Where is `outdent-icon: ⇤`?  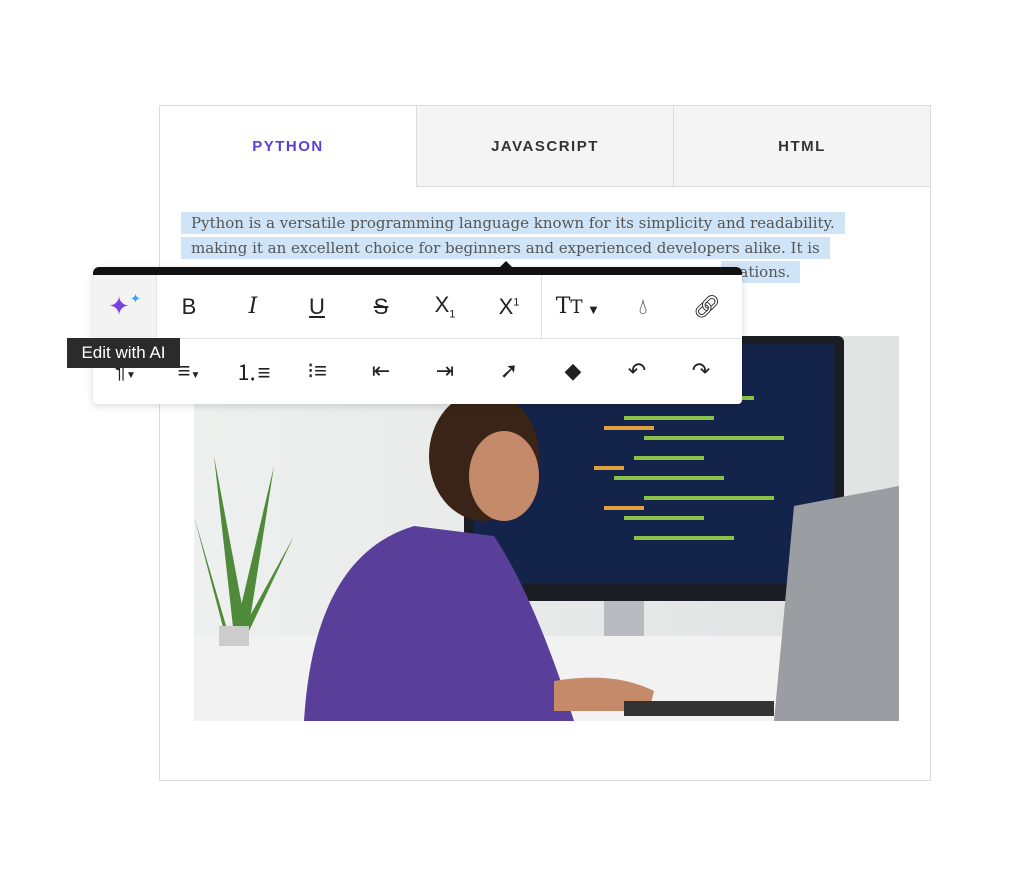
outdent-icon: ⇤ is located at coordinates (381, 370).